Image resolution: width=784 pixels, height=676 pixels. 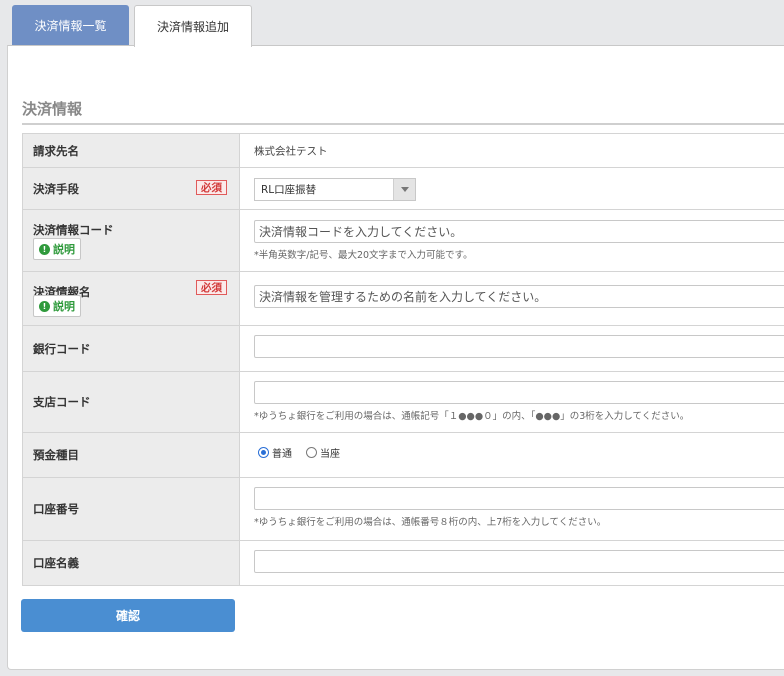 What do you see at coordinates (131, 240) in the screenshot?
I see `label-cell: 決済情報コード ! 説明` at bounding box center [131, 240].